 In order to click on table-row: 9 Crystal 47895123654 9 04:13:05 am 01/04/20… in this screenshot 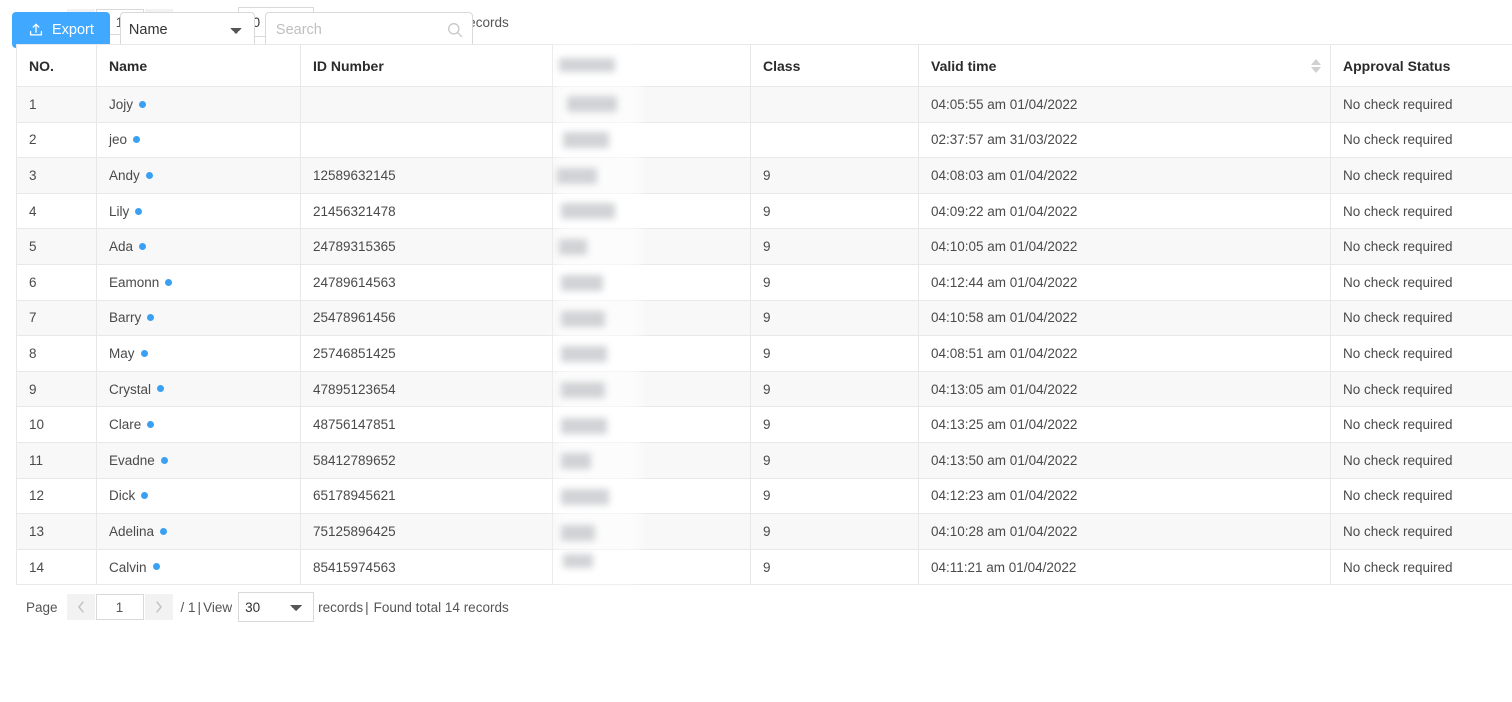, I will do `click(764, 389)`.